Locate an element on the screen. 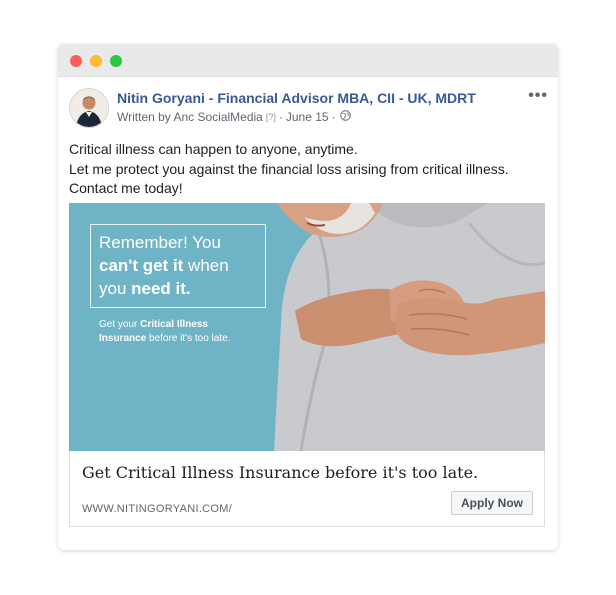  minimize-window-button is located at coordinates (96, 61).